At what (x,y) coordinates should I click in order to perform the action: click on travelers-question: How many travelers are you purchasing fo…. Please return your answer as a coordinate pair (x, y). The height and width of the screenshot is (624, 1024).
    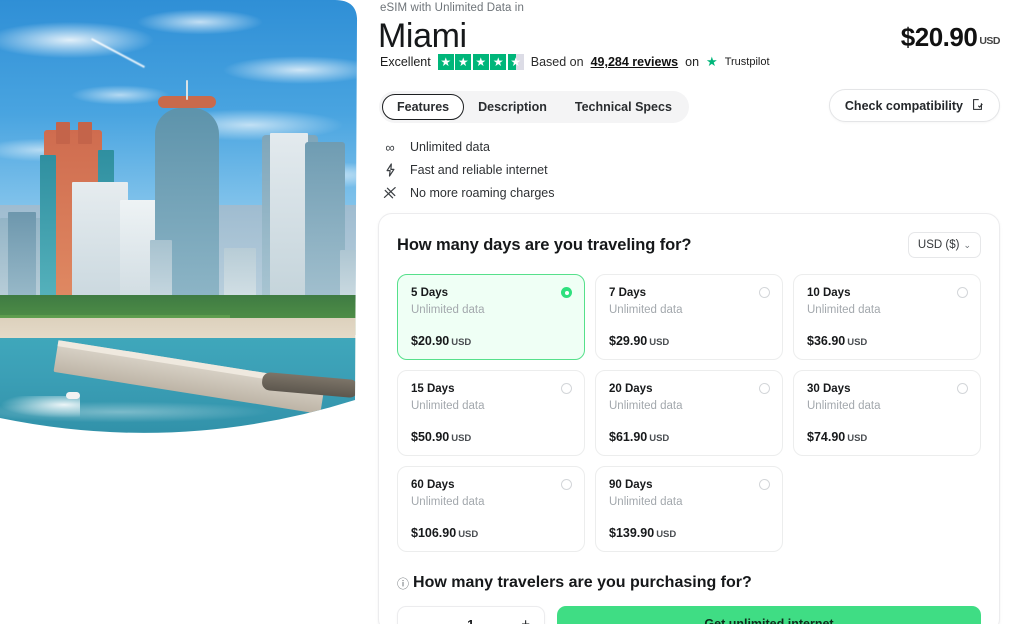
    Looking at the image, I should click on (582, 582).